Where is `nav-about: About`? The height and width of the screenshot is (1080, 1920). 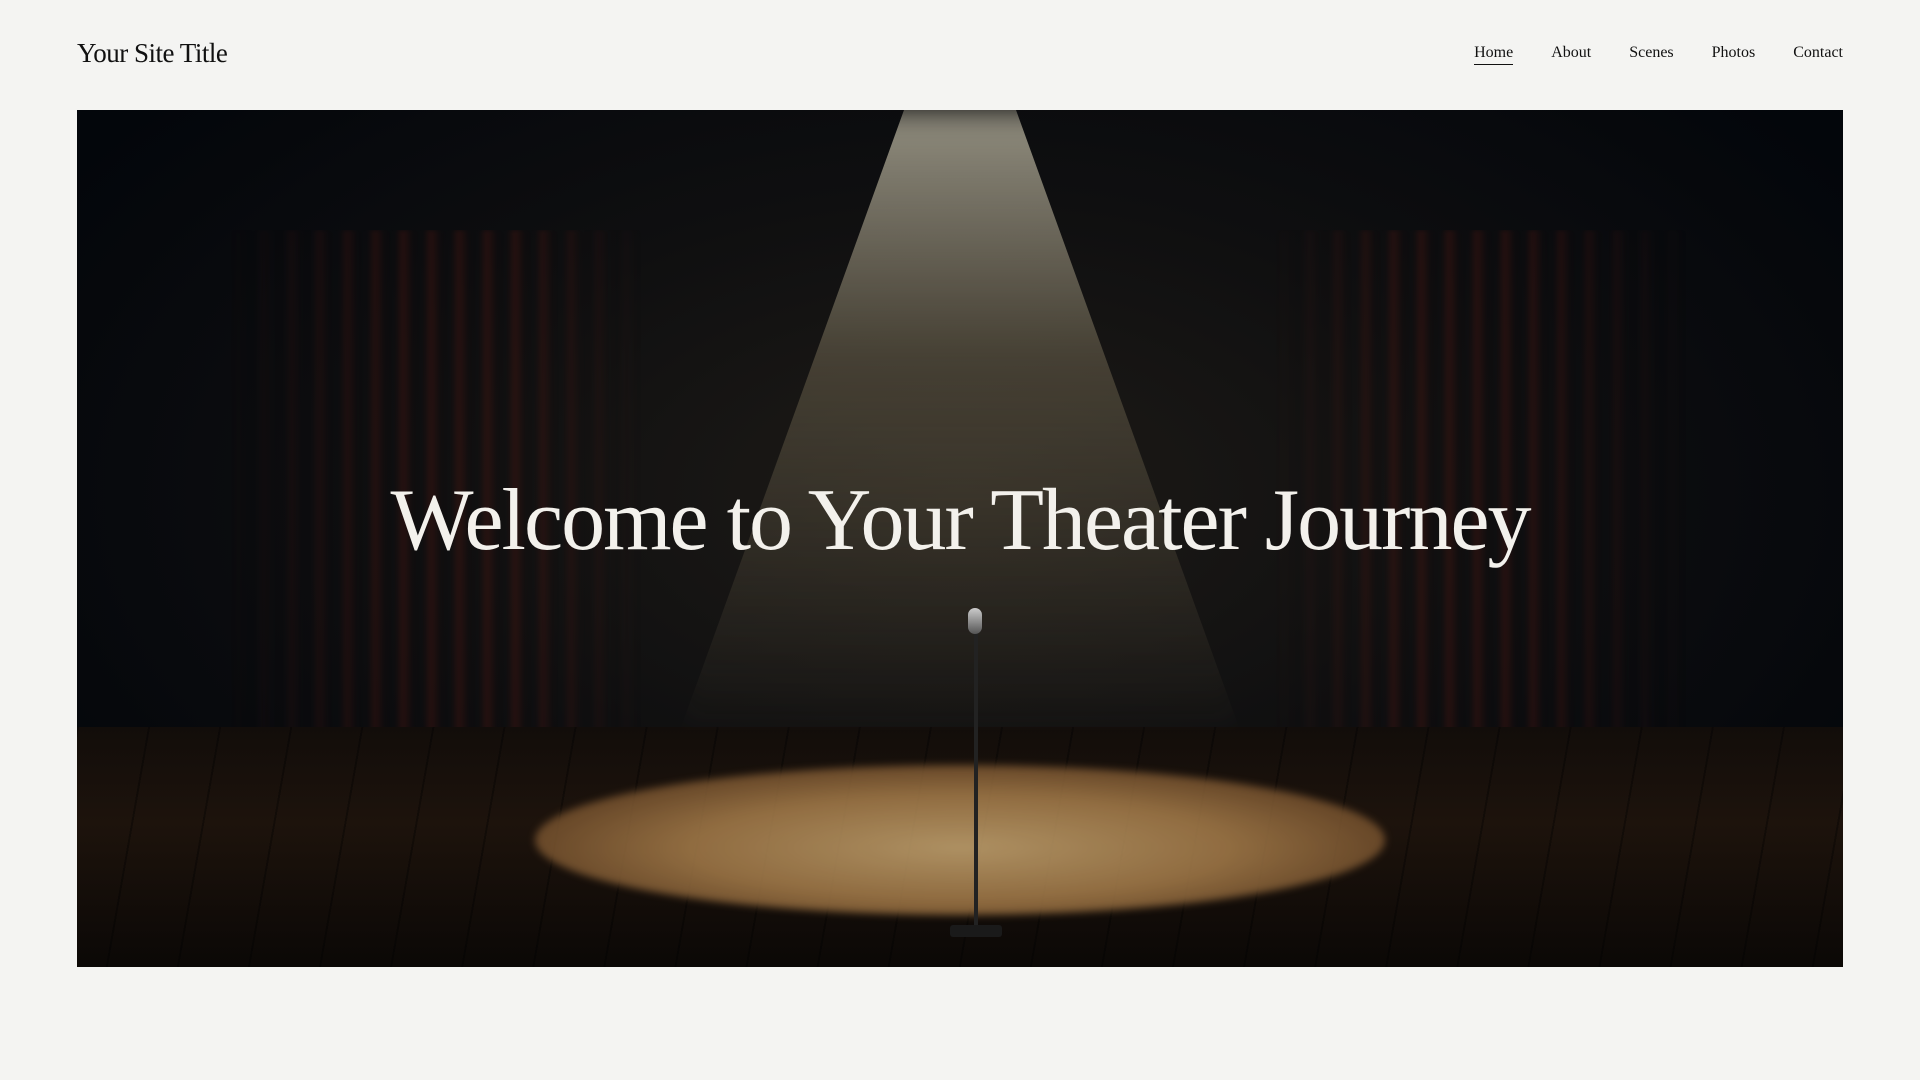 nav-about: About is located at coordinates (1571, 54).